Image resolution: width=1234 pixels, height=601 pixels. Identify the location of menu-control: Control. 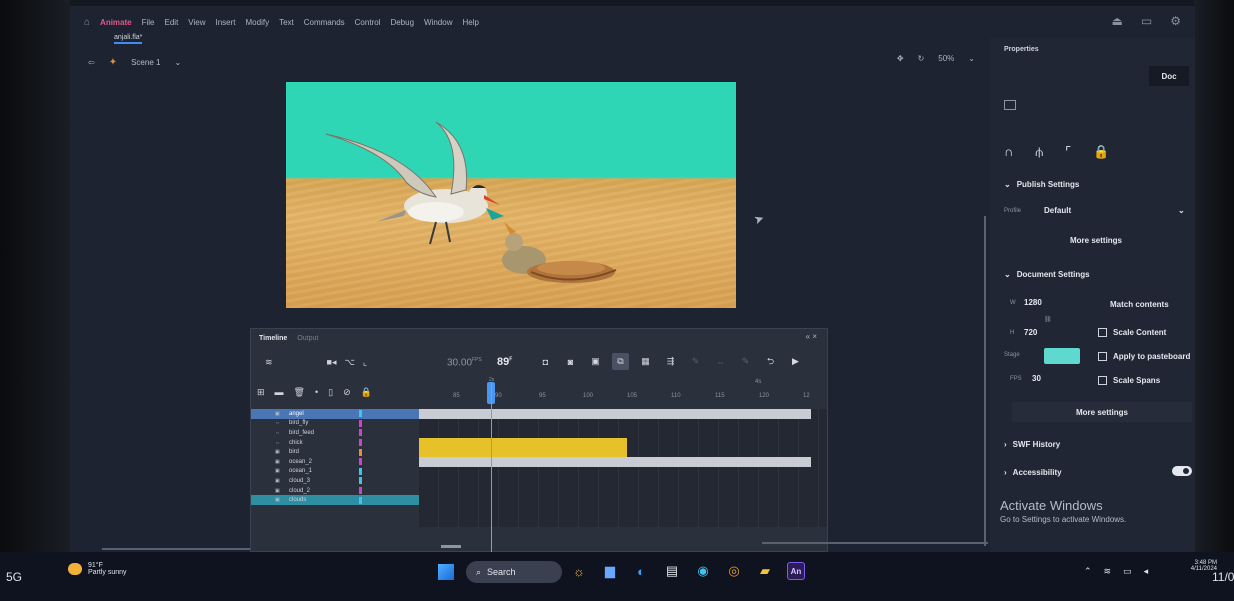
(368, 22).